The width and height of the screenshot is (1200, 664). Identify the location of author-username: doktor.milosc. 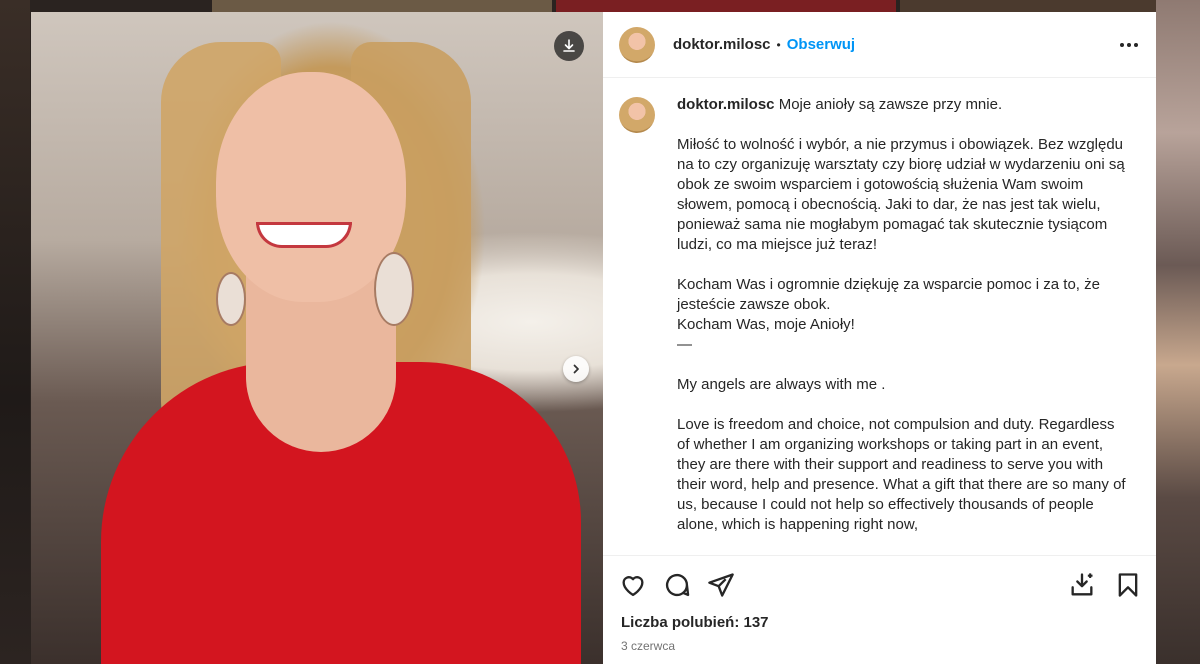
(722, 44).